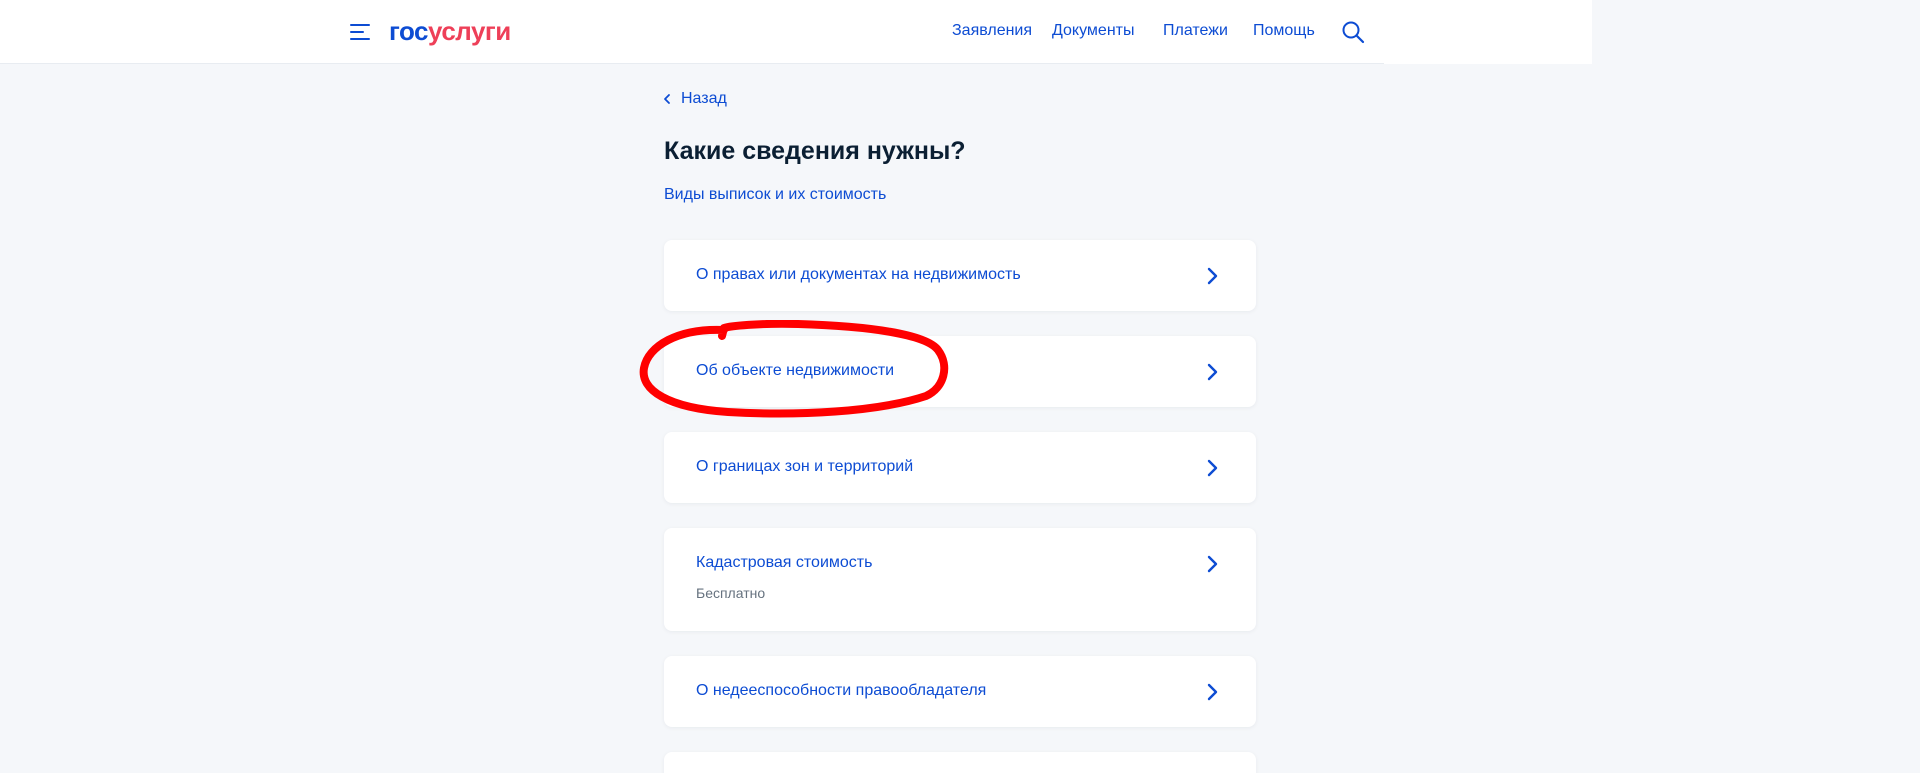 The width and height of the screenshot is (1920, 773). Describe the element at coordinates (960, 467) in the screenshot. I see `option-card-zone-boundaries: О границах зон и территорий` at that location.